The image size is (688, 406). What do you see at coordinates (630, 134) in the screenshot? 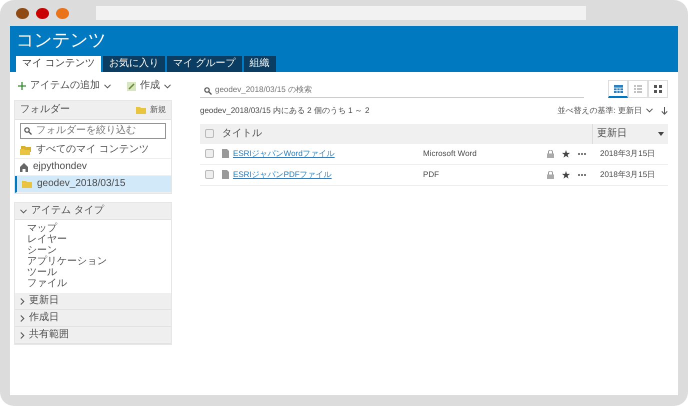
I see `column-header: 更新日` at bounding box center [630, 134].